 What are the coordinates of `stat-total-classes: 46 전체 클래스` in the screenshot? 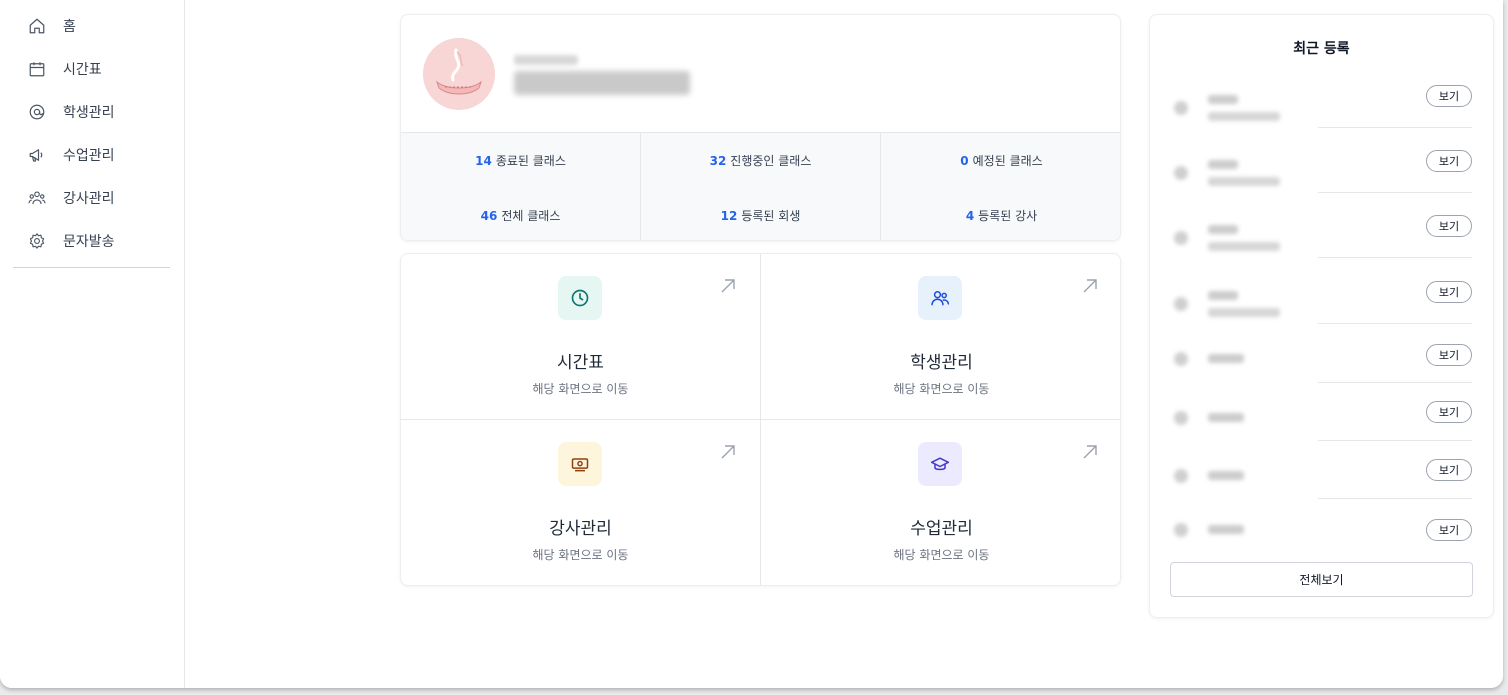 It's located at (521, 214).